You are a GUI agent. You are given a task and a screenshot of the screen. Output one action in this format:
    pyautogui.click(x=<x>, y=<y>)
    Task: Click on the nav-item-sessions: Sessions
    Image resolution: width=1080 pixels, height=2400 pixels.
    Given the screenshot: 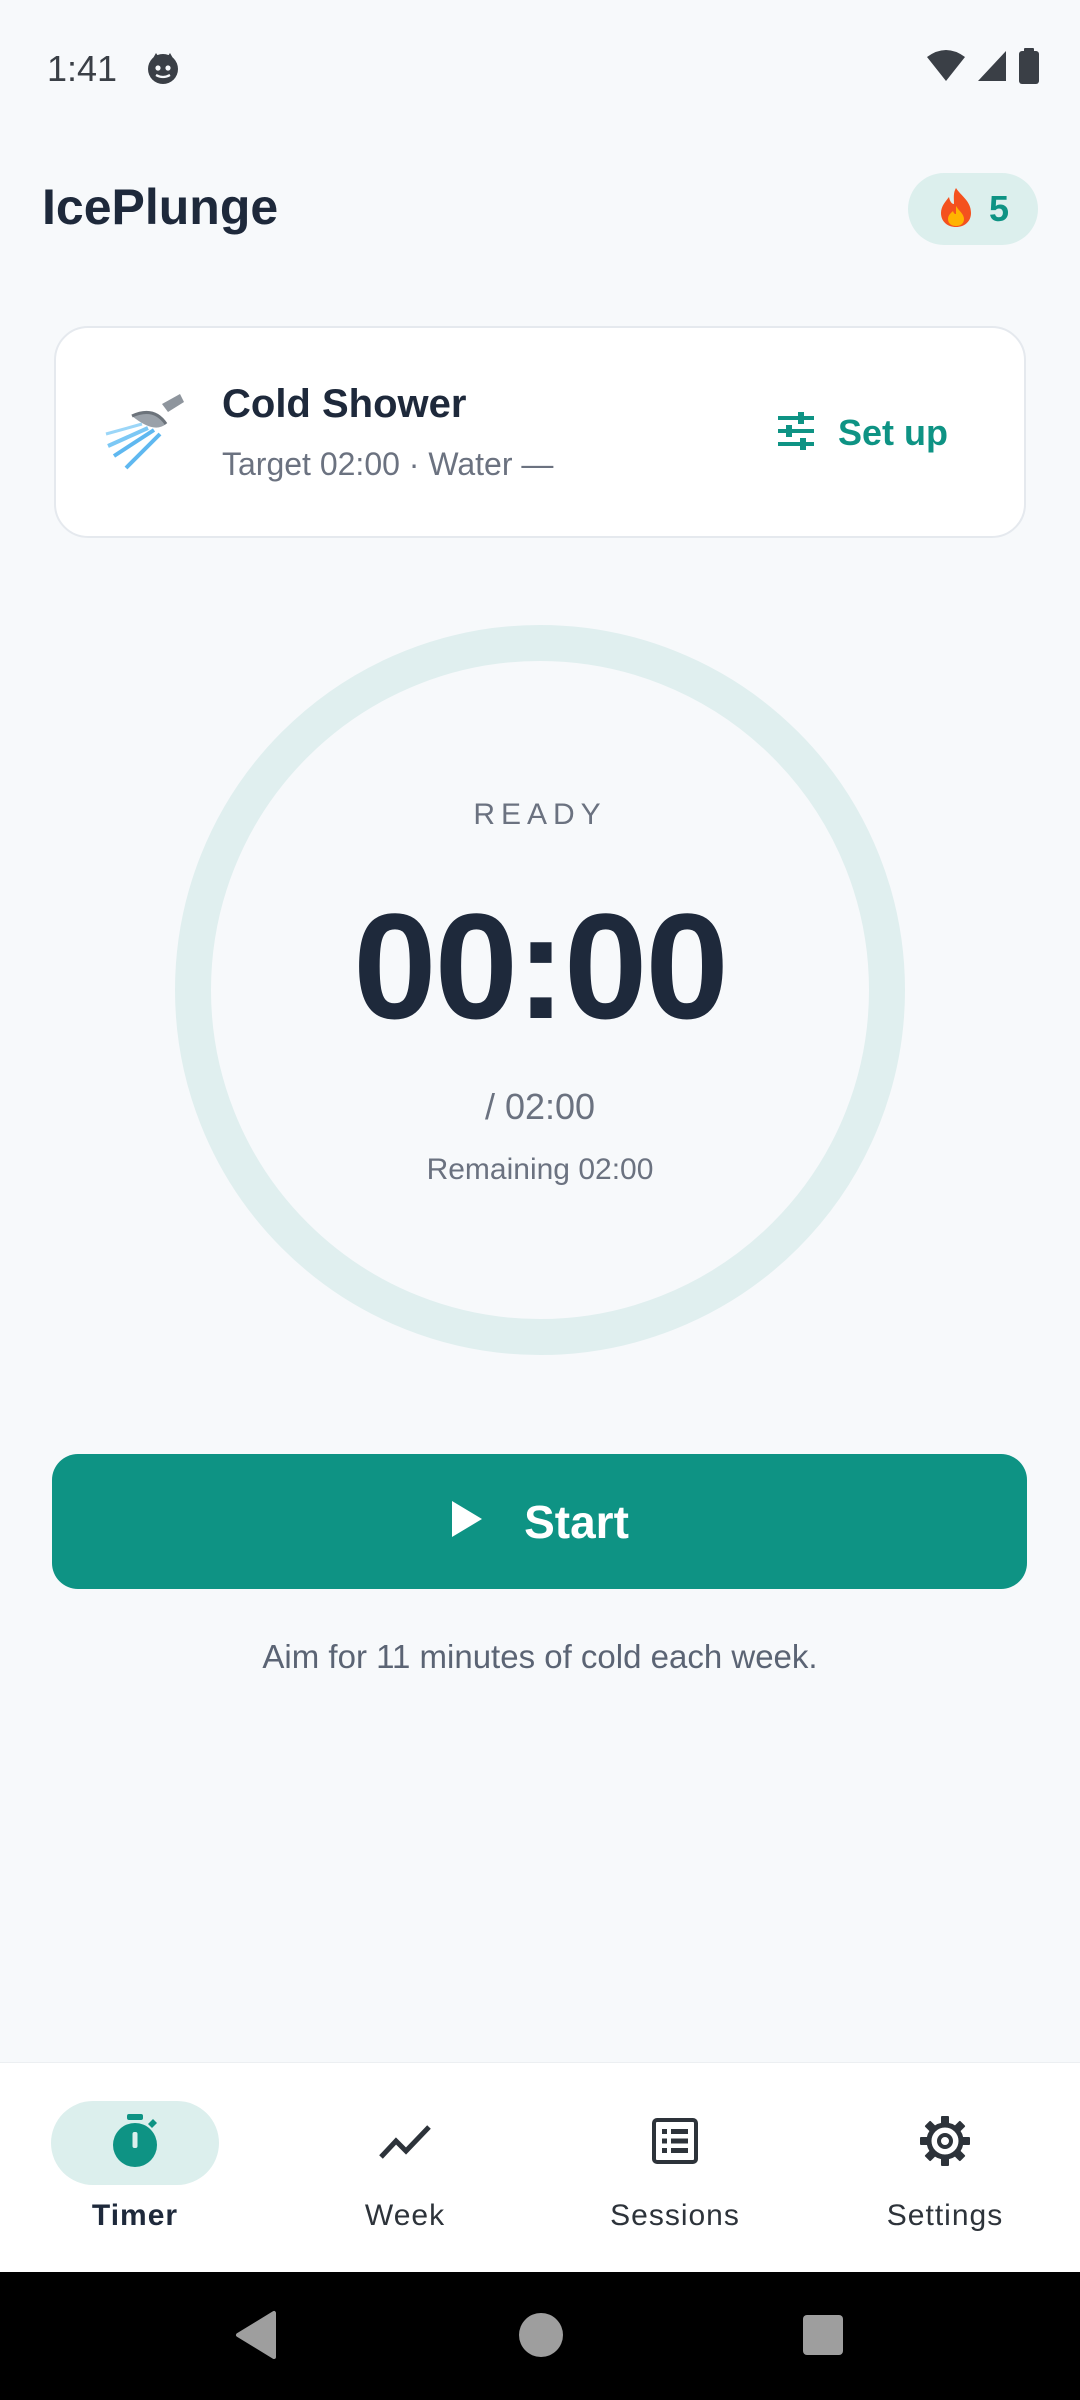 What is the action you would take?
    pyautogui.click(x=675, y=2168)
    